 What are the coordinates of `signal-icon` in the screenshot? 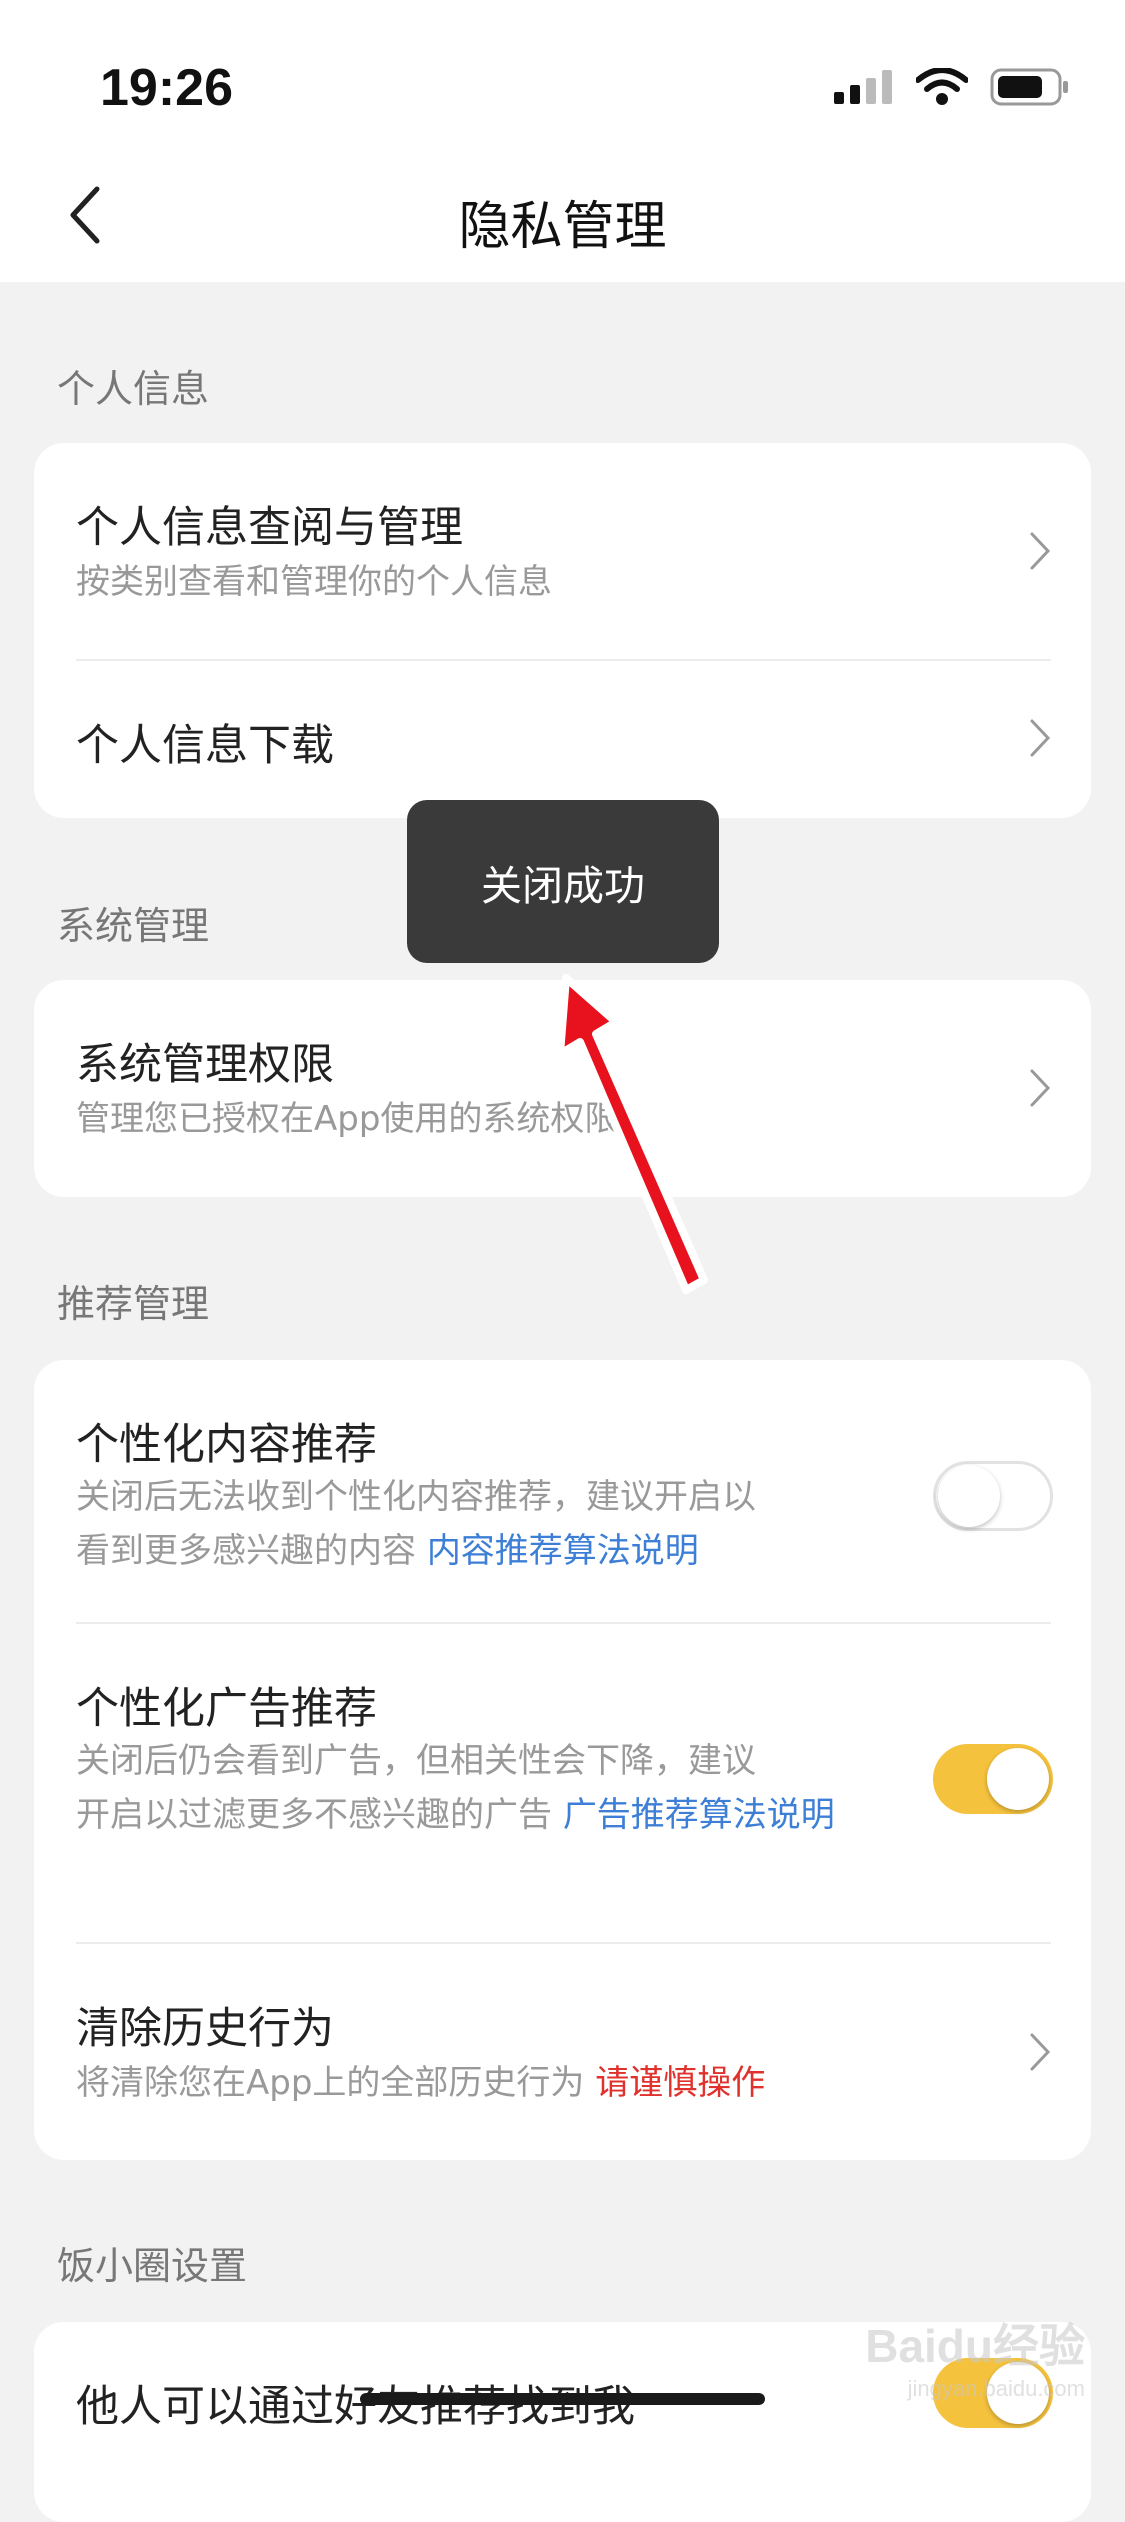 It's located at (863, 87).